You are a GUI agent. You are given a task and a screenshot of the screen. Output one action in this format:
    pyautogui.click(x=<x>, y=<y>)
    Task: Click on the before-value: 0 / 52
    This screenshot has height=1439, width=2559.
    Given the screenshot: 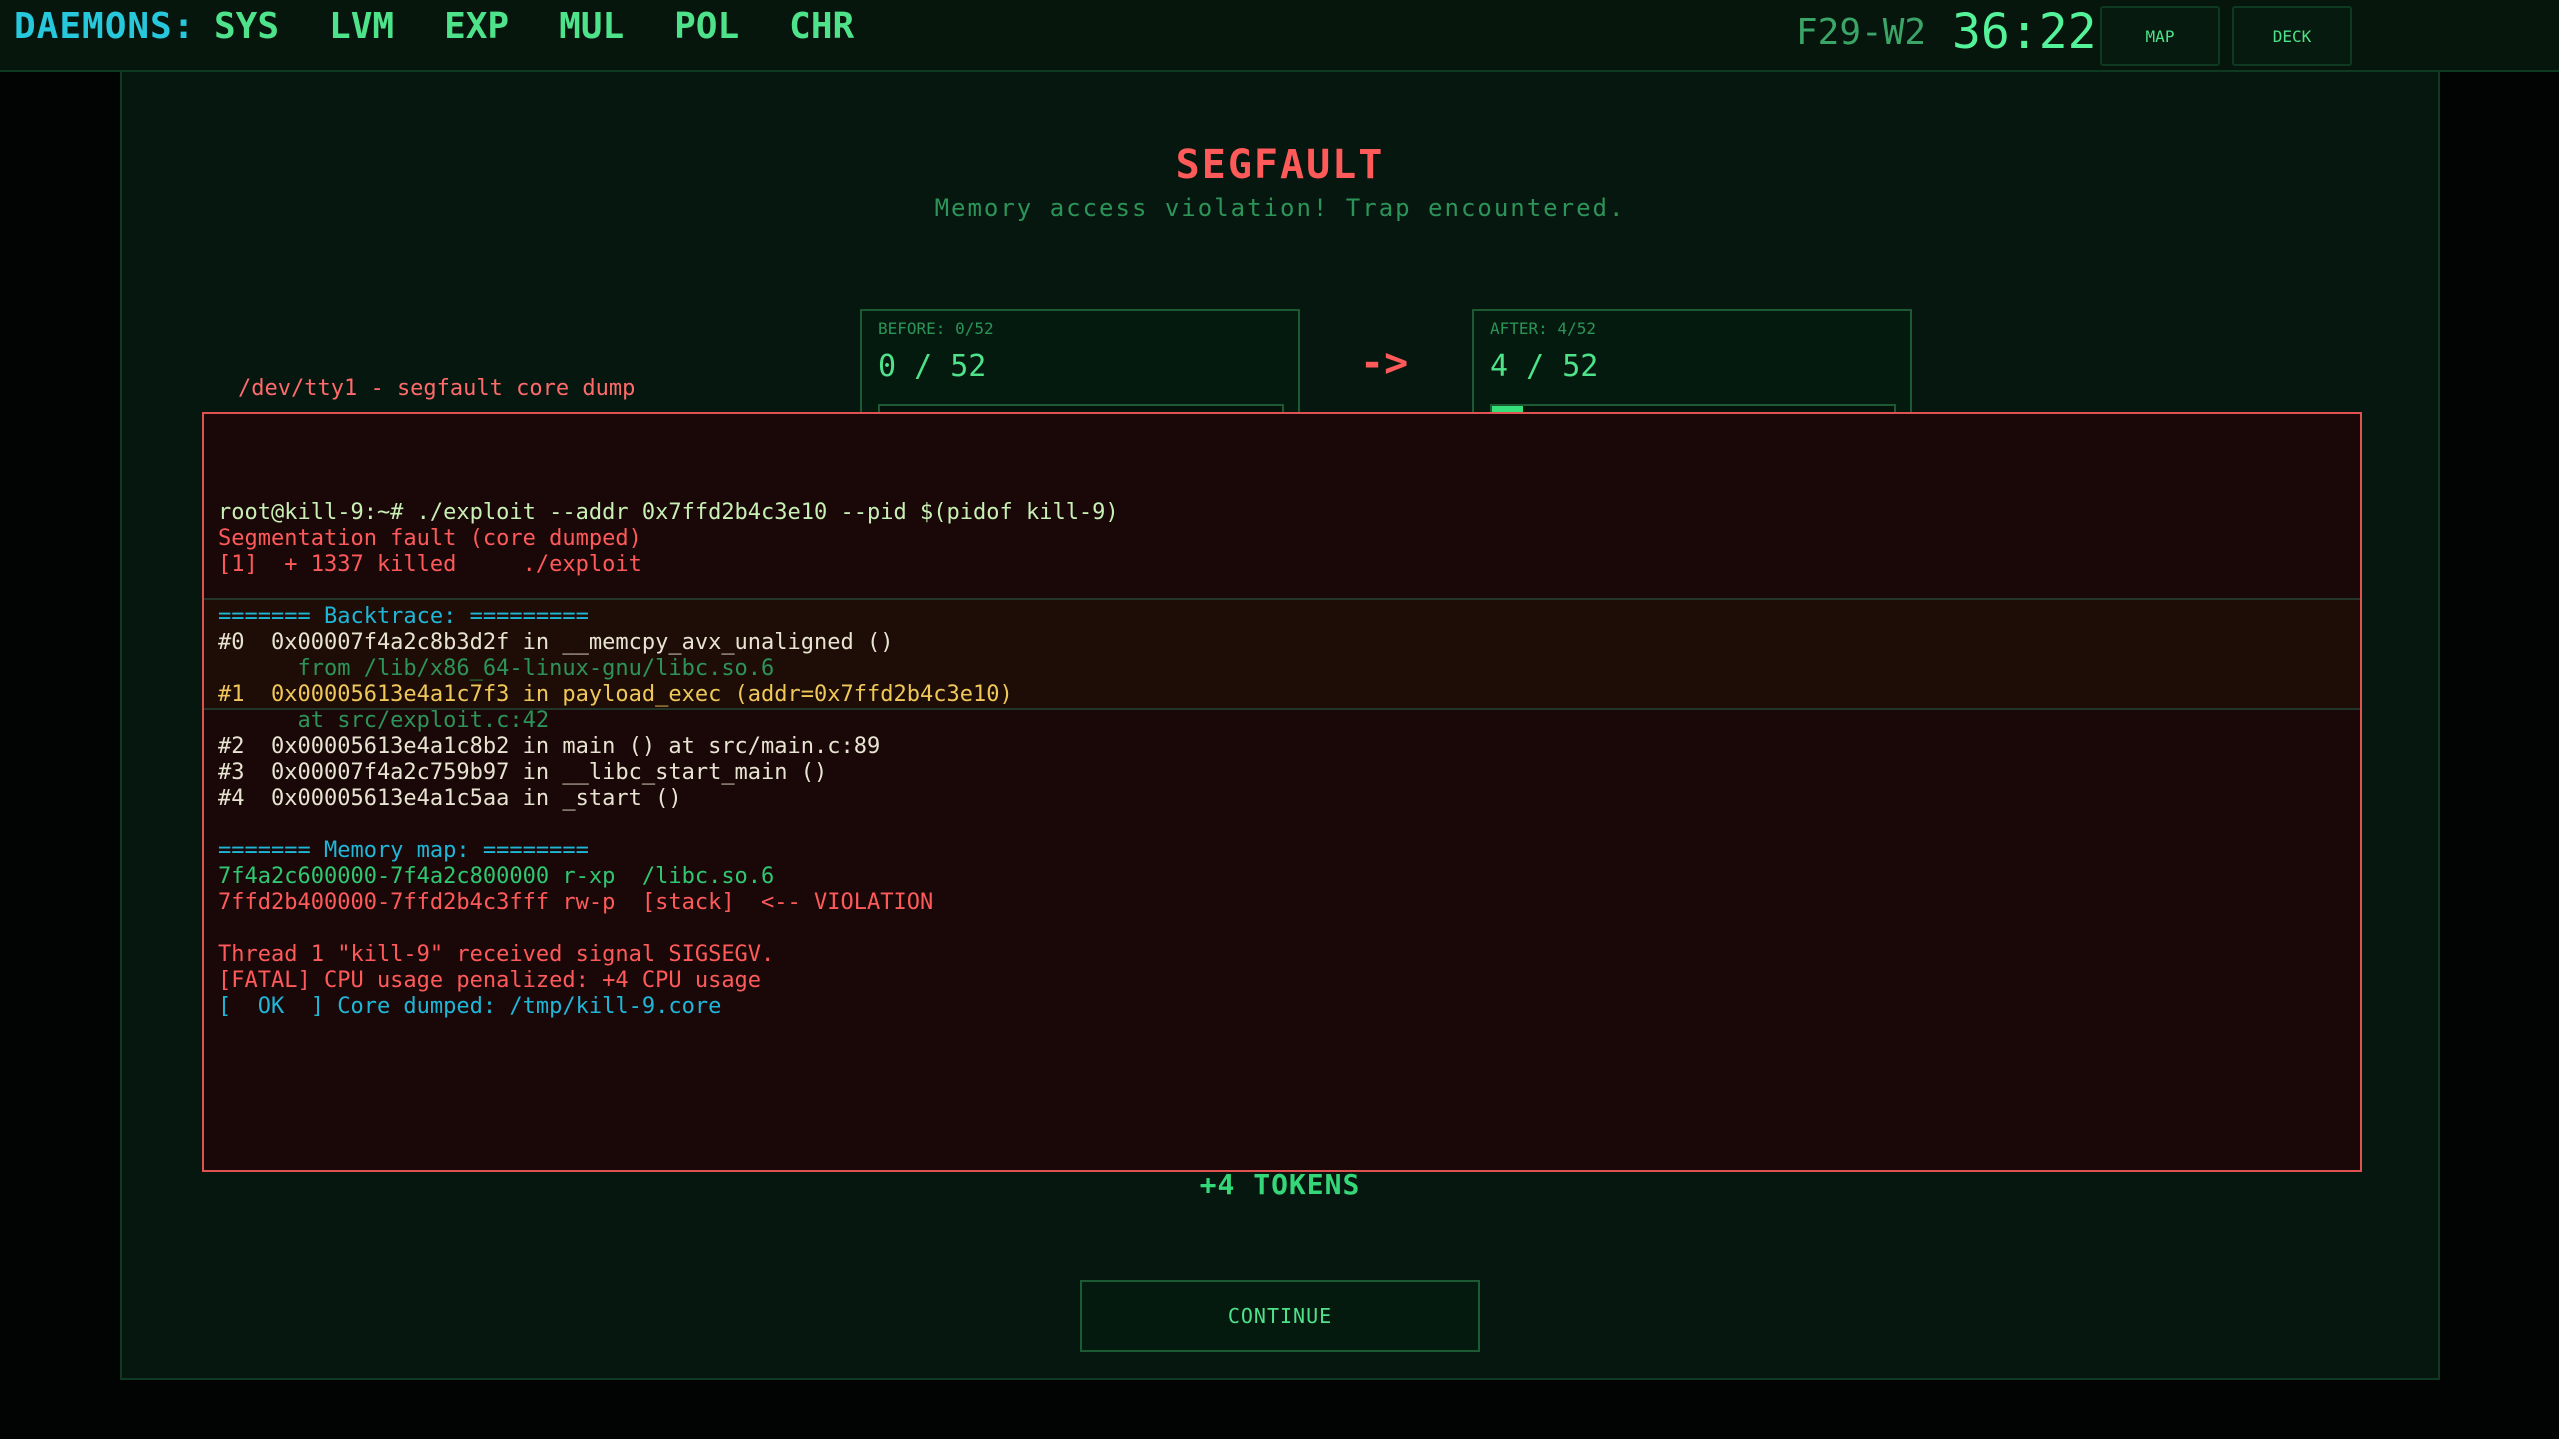 What is the action you would take?
    pyautogui.click(x=932, y=366)
    